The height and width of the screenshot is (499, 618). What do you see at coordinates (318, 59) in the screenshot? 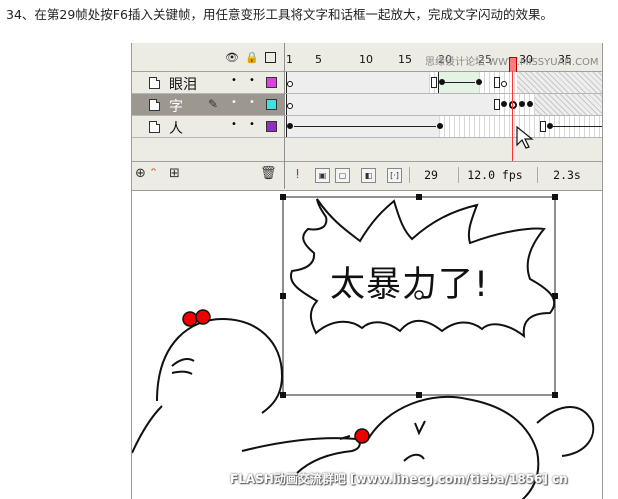
I see `ruler-label: 5` at bounding box center [318, 59].